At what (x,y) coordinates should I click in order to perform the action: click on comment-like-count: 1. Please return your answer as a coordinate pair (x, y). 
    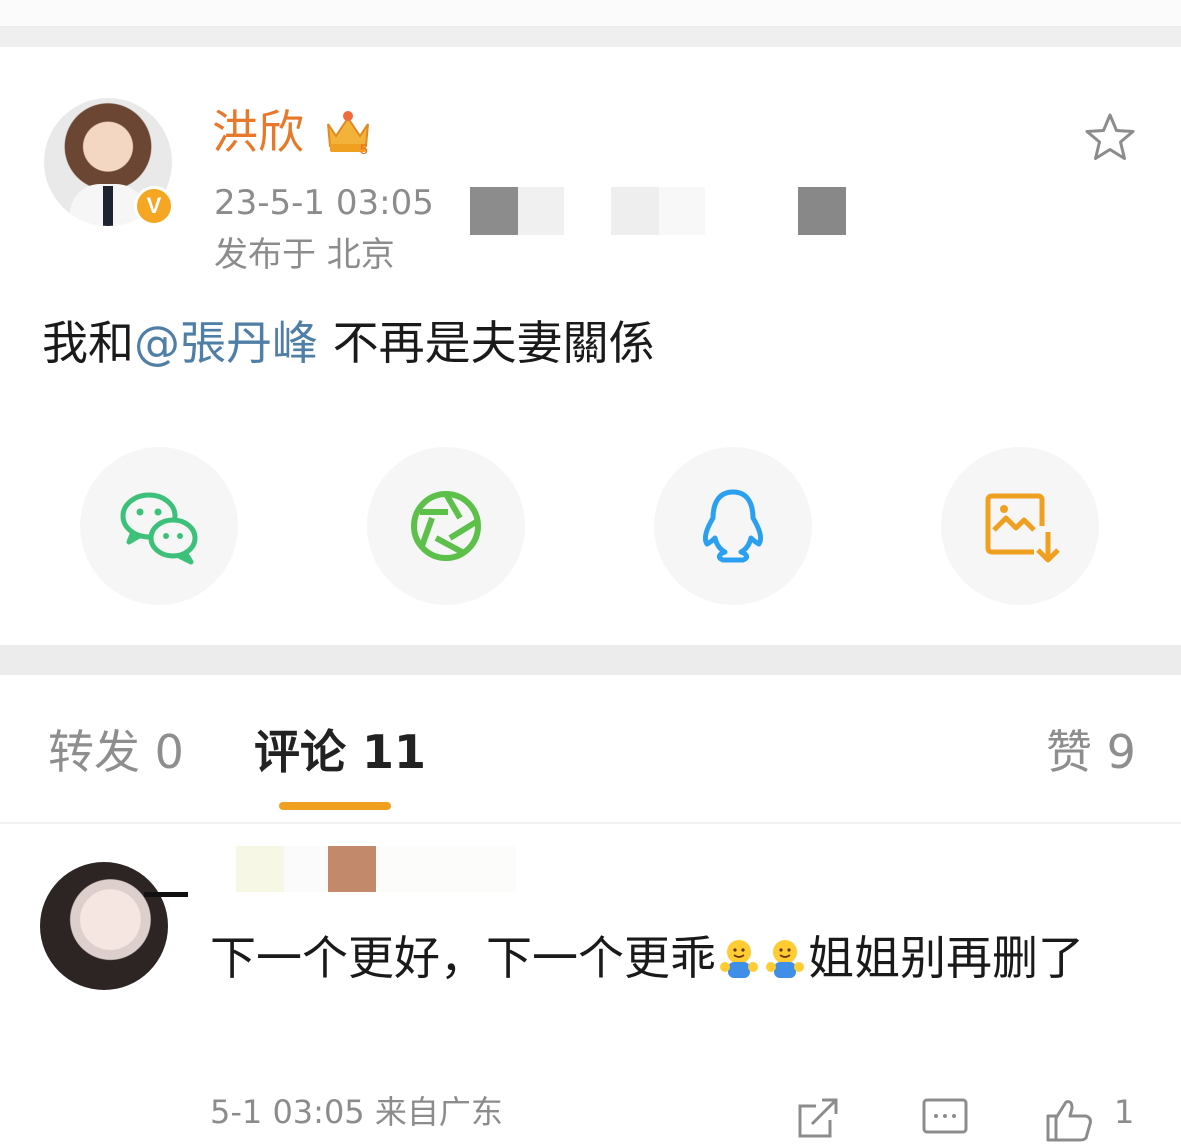
    Looking at the image, I should click on (1124, 1112).